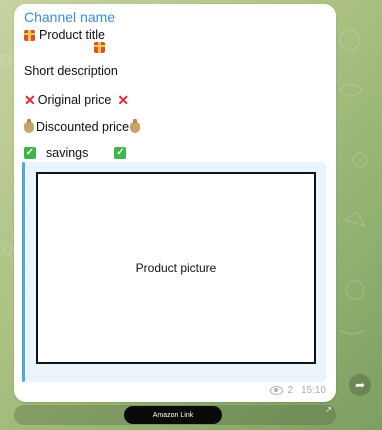  I want to click on view-count: 2, so click(290, 390).